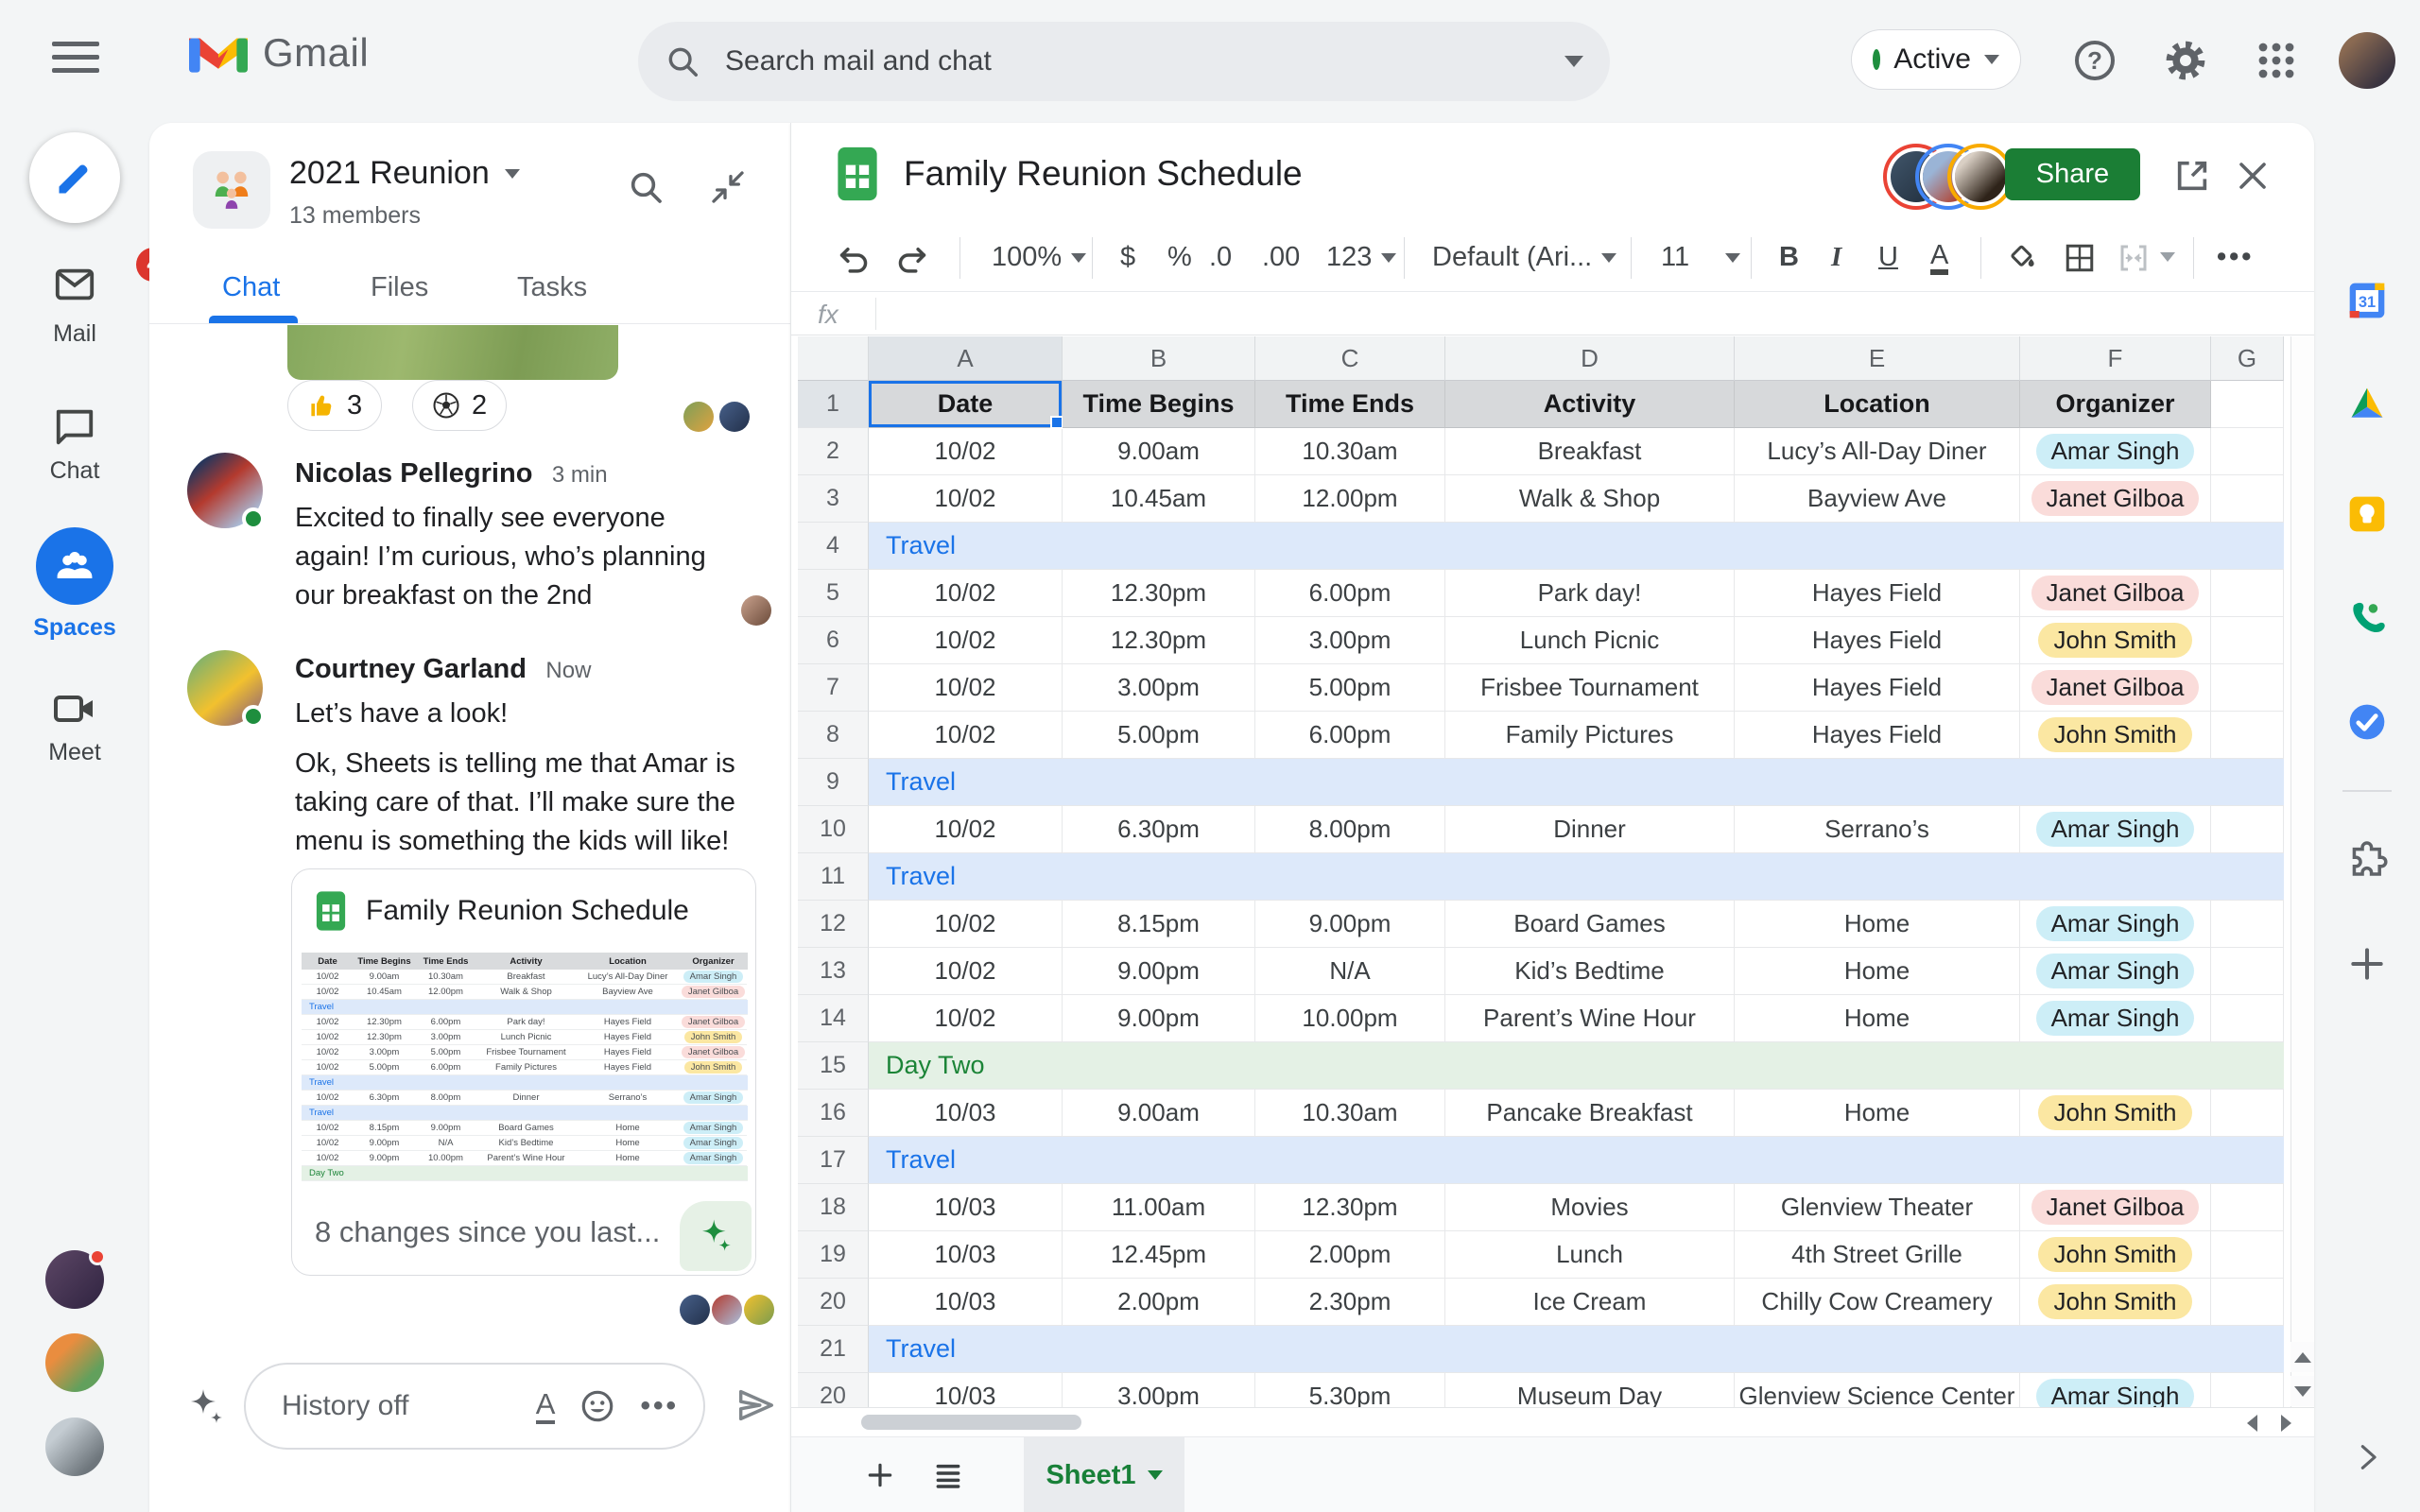 The height and width of the screenshot is (1512, 2420). What do you see at coordinates (833, 1349) in the screenshot?
I see `row-header: 21` at bounding box center [833, 1349].